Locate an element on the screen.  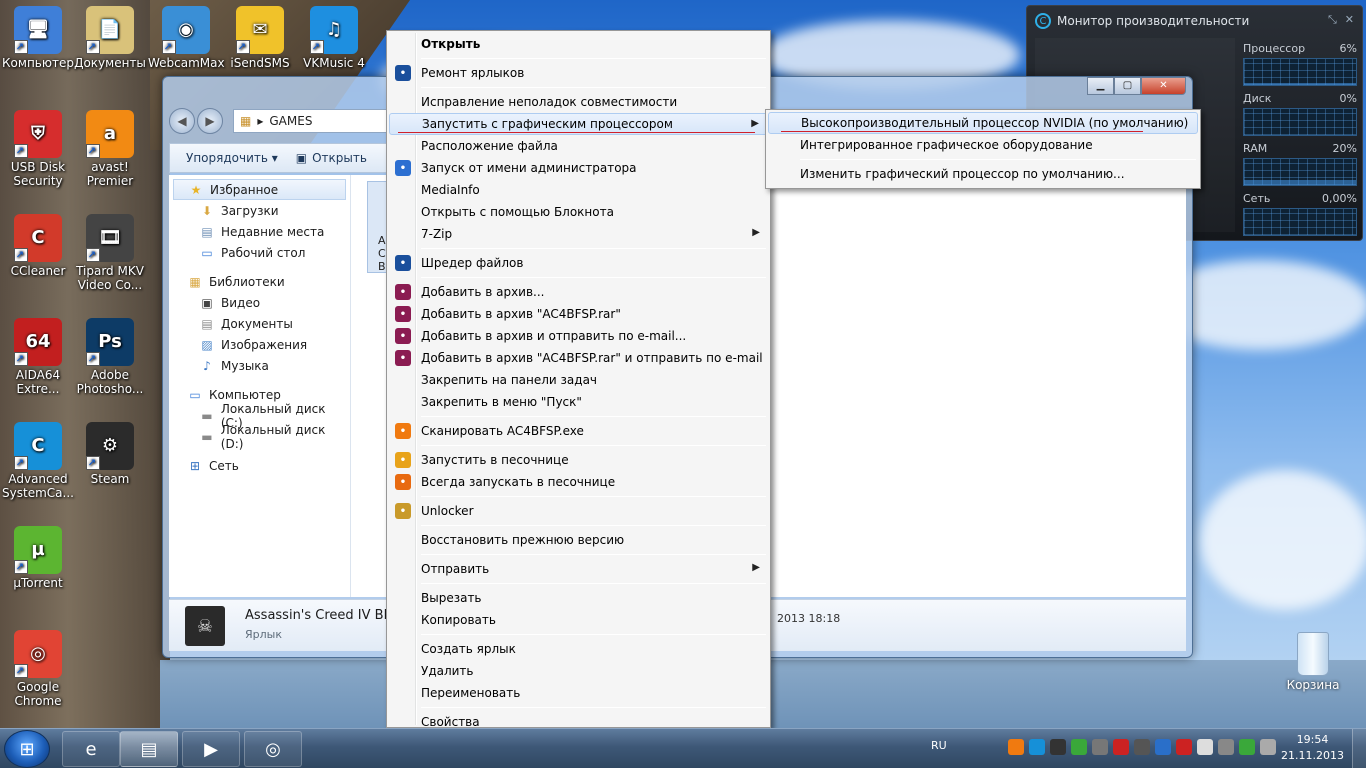
recycle-bin: Корзина is located at coordinates (1313, 662).